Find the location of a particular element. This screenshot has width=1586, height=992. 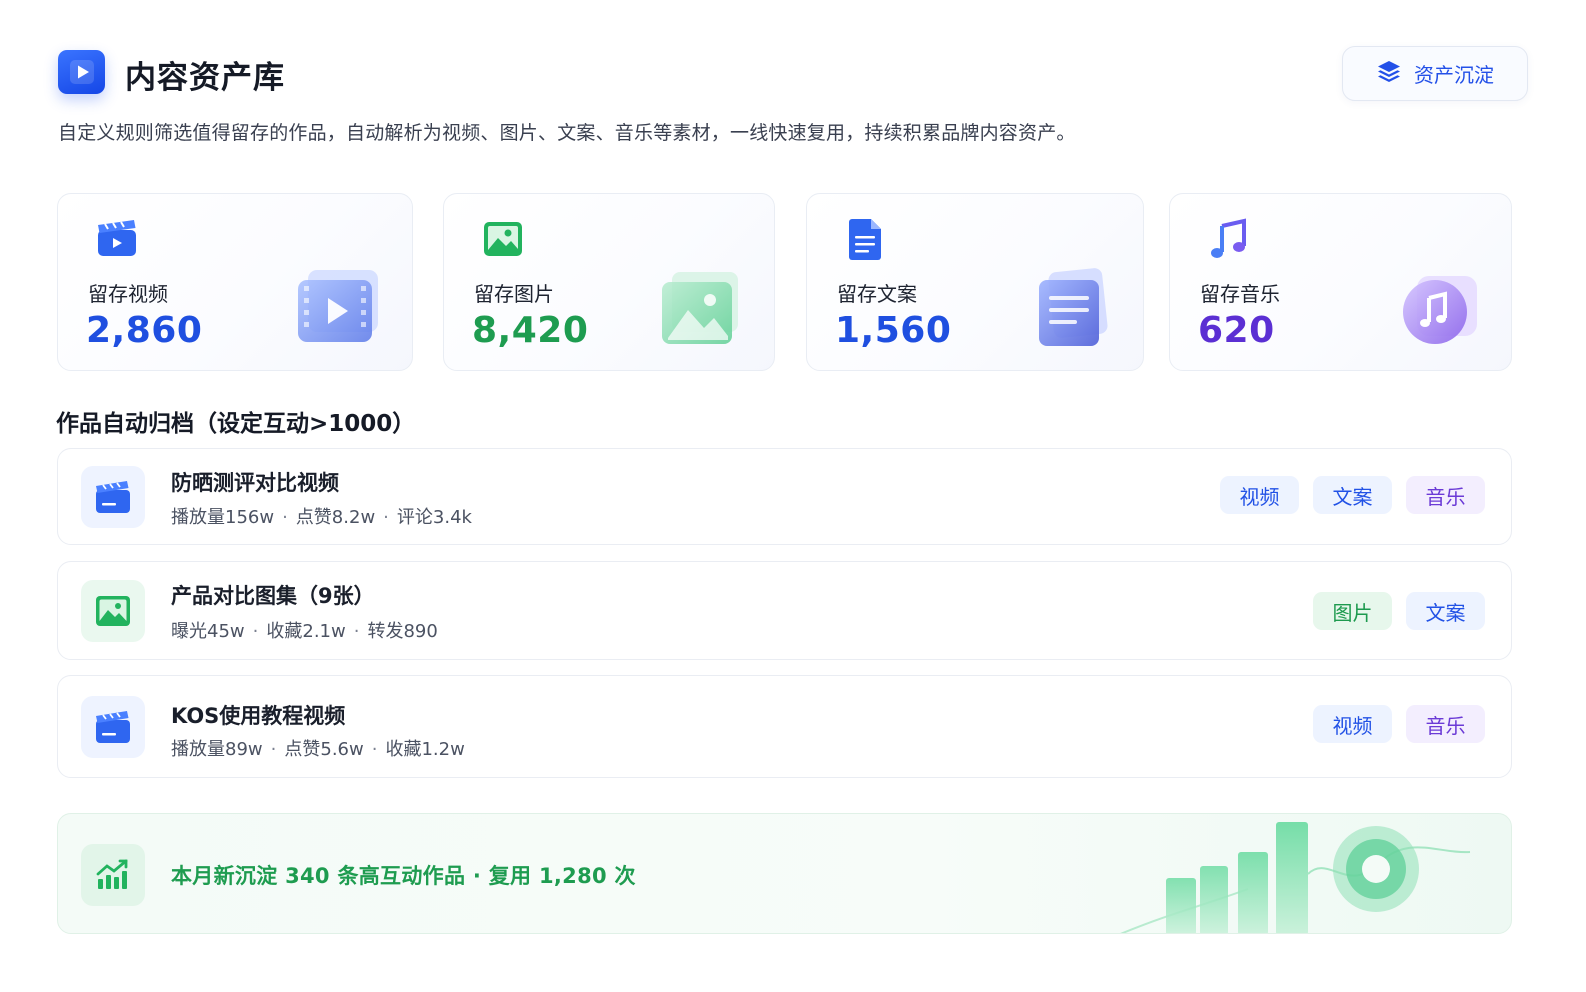

item-title: 防晒测评对比视频 is located at coordinates (255, 483).